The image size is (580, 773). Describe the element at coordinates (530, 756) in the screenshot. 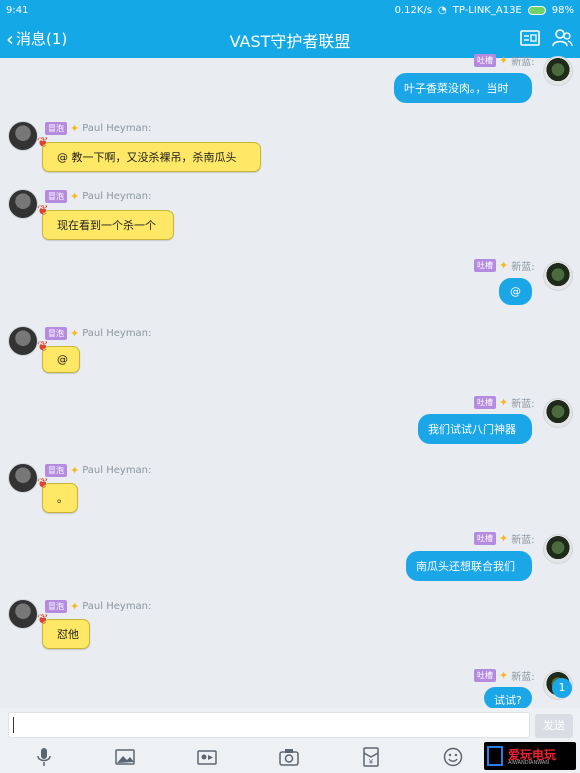

I see `site-watermark: 爱玩电玩 AIWANDIANWAN` at that location.